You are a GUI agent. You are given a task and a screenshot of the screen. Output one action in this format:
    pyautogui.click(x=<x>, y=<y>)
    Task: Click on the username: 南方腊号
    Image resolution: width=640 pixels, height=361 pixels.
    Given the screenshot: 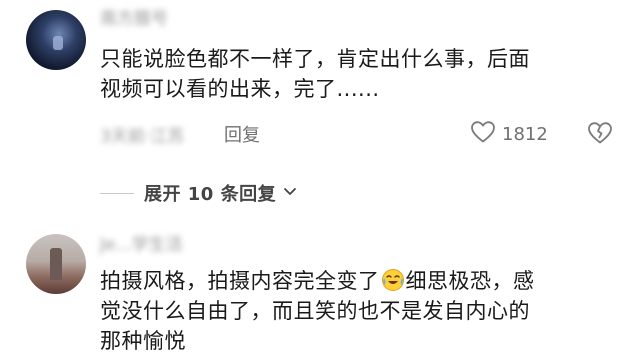 What is the action you would take?
    pyautogui.click(x=134, y=16)
    